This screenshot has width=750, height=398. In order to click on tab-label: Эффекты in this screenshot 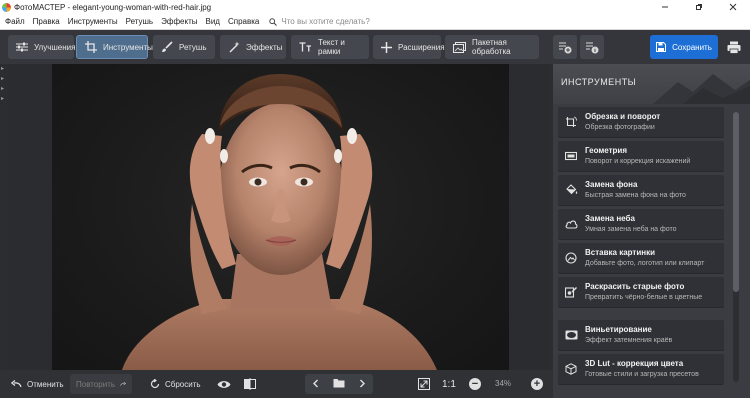, I will do `click(264, 47)`.